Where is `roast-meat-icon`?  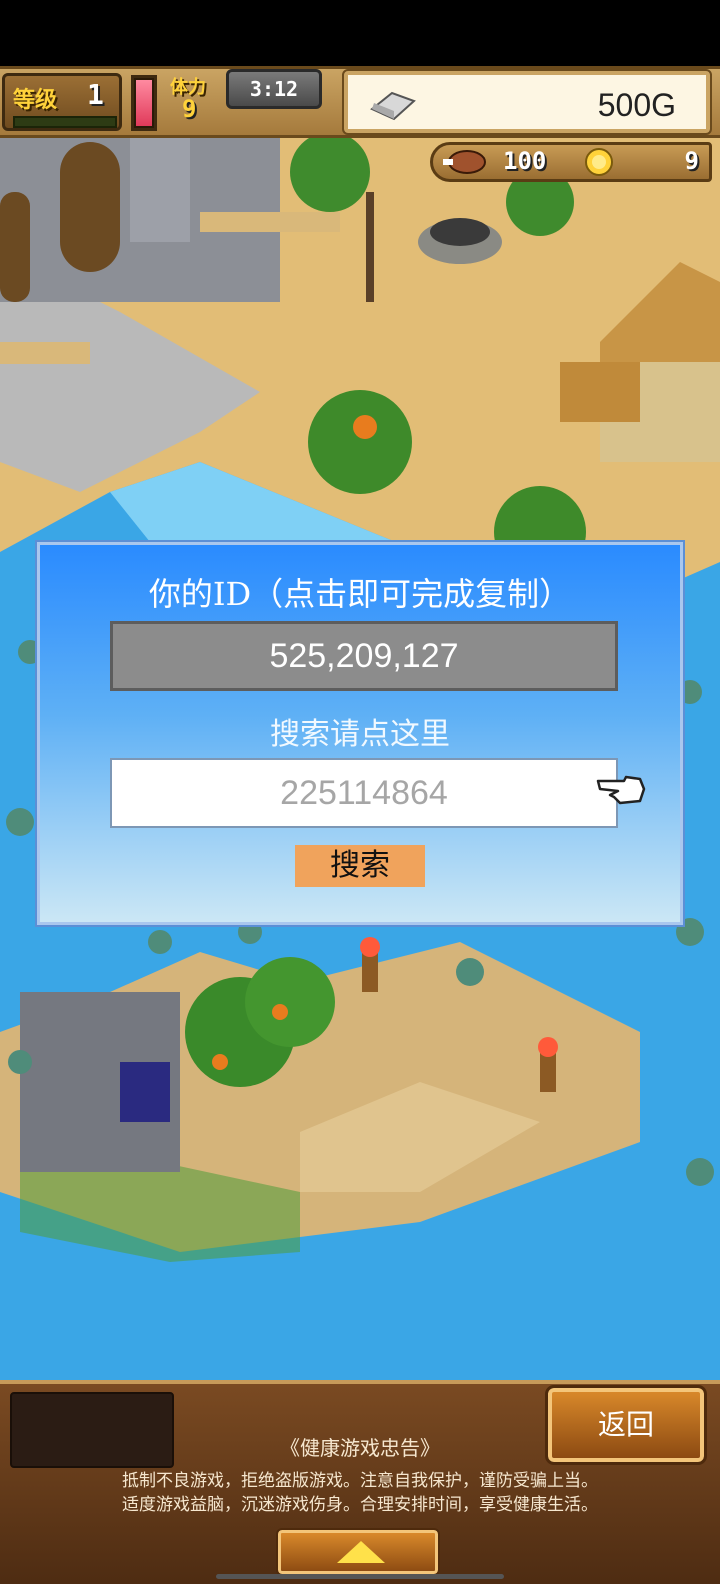 roast-meat-icon is located at coordinates (464, 162).